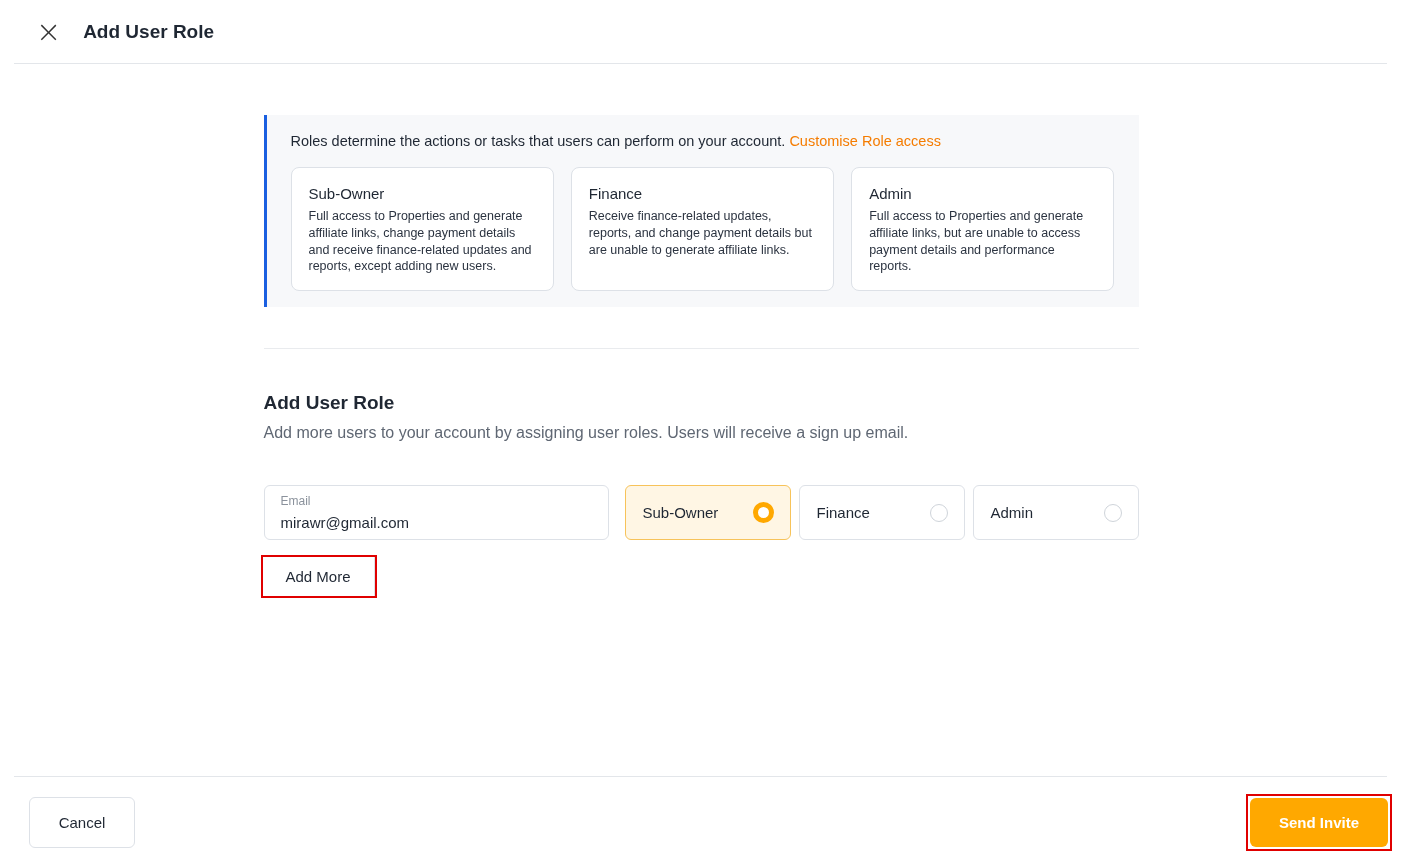  I want to click on page-title: Add User Role, so click(149, 31).